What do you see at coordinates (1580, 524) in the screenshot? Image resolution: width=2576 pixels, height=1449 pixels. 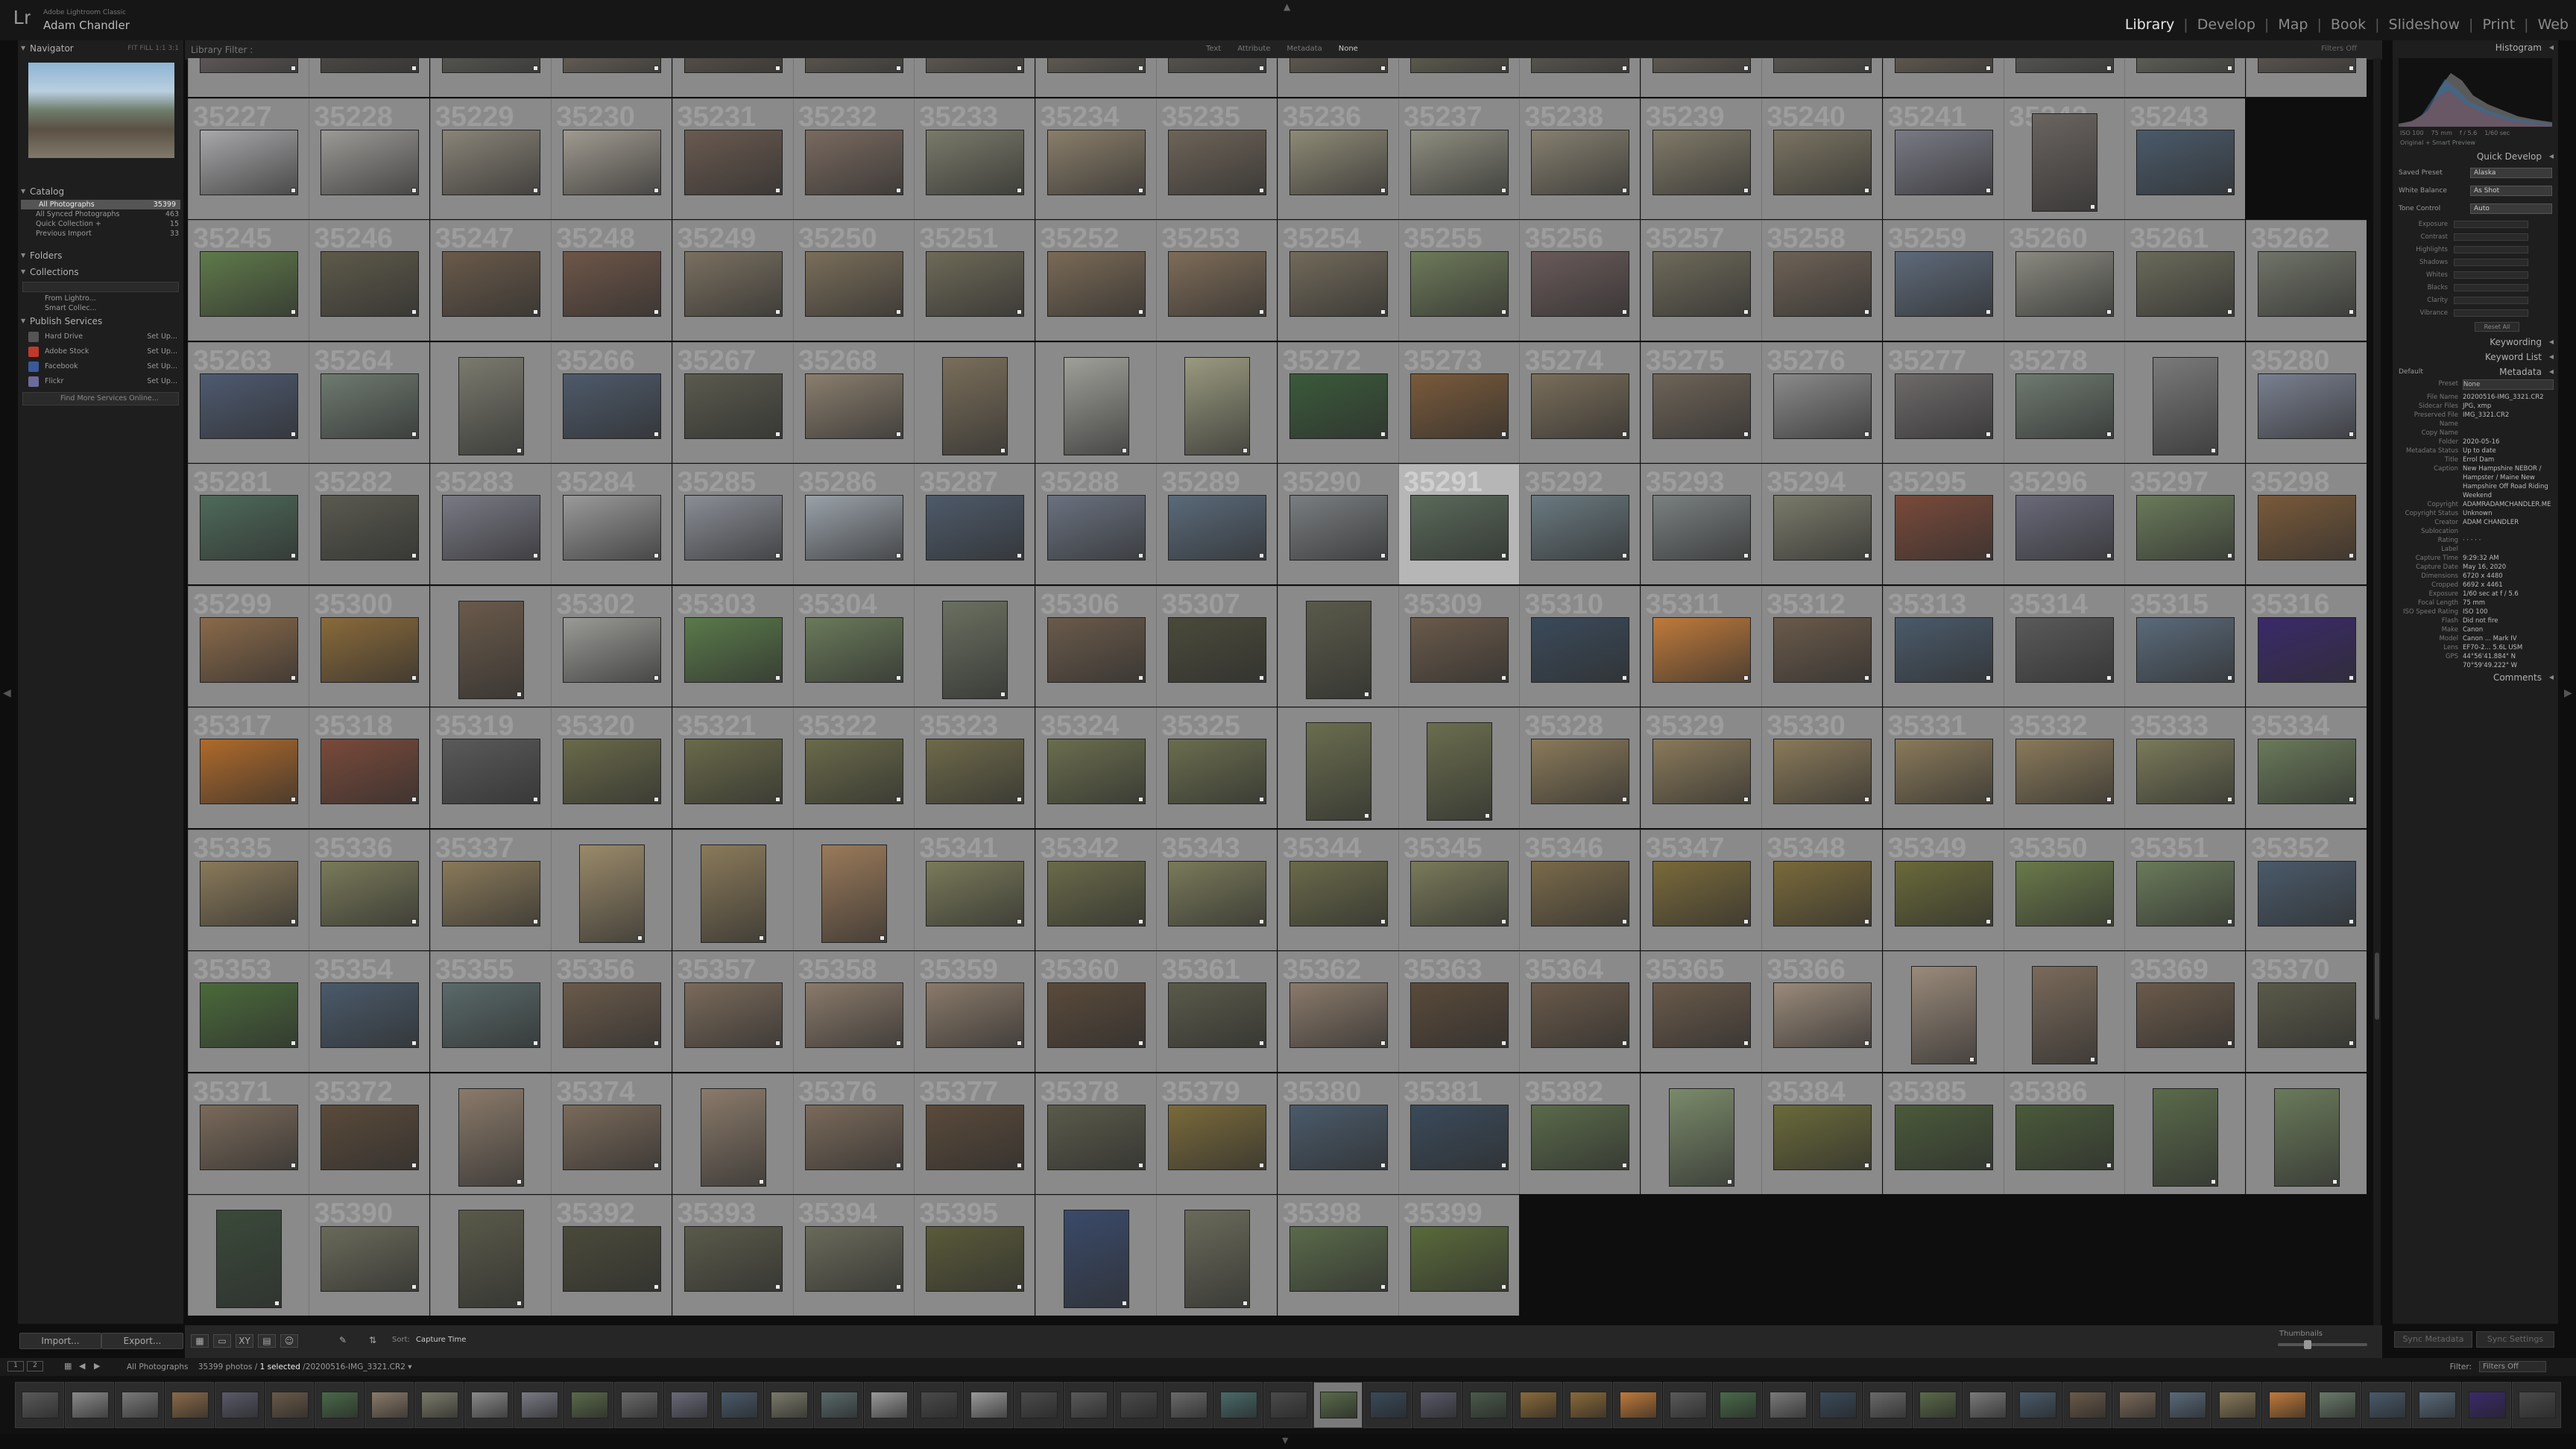 I see `grid-cell: 35292` at bounding box center [1580, 524].